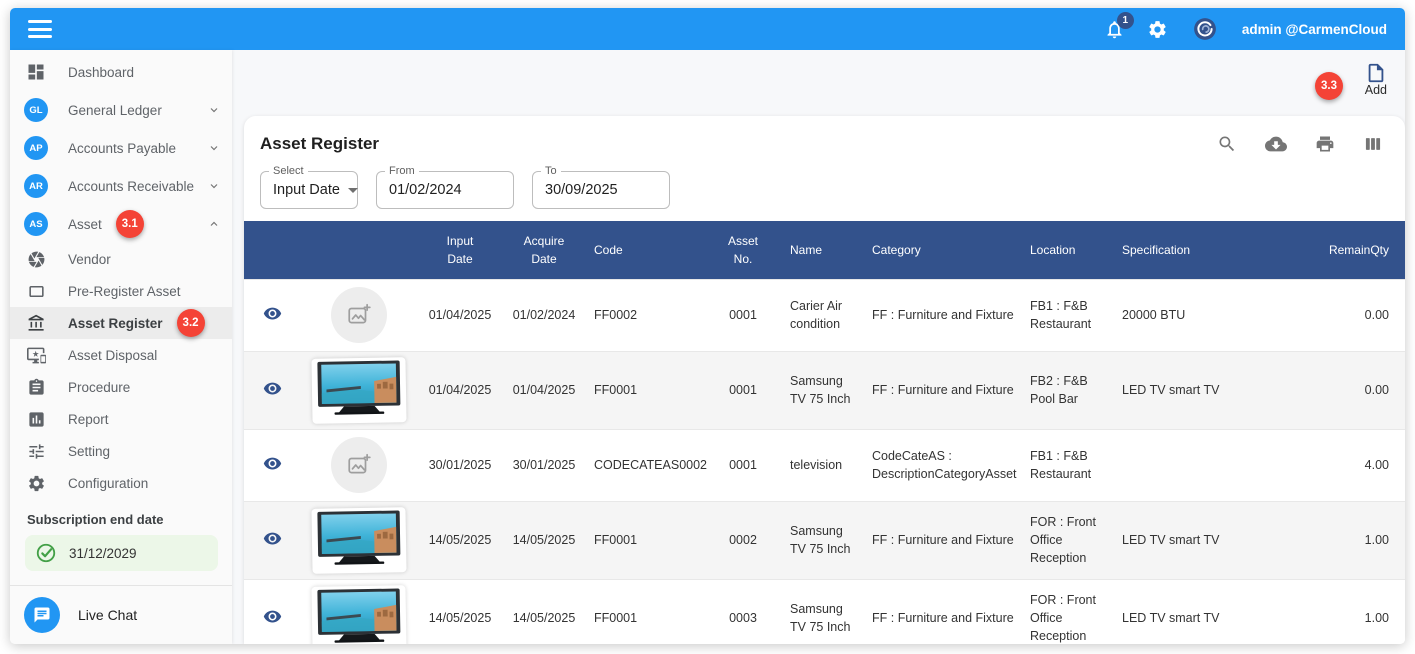 The height and width of the screenshot is (654, 1415). I want to click on col-code: Code, so click(645, 250).